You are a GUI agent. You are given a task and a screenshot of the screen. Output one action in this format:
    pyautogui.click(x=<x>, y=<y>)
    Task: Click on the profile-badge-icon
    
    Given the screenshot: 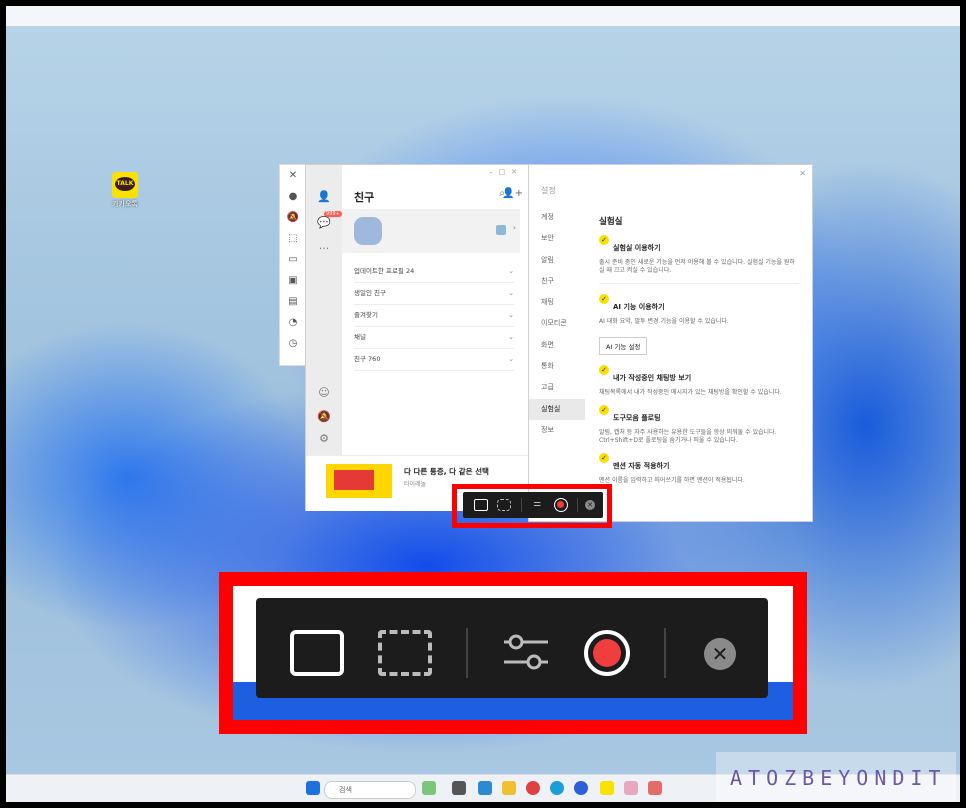 What is the action you would take?
    pyautogui.click(x=501, y=230)
    